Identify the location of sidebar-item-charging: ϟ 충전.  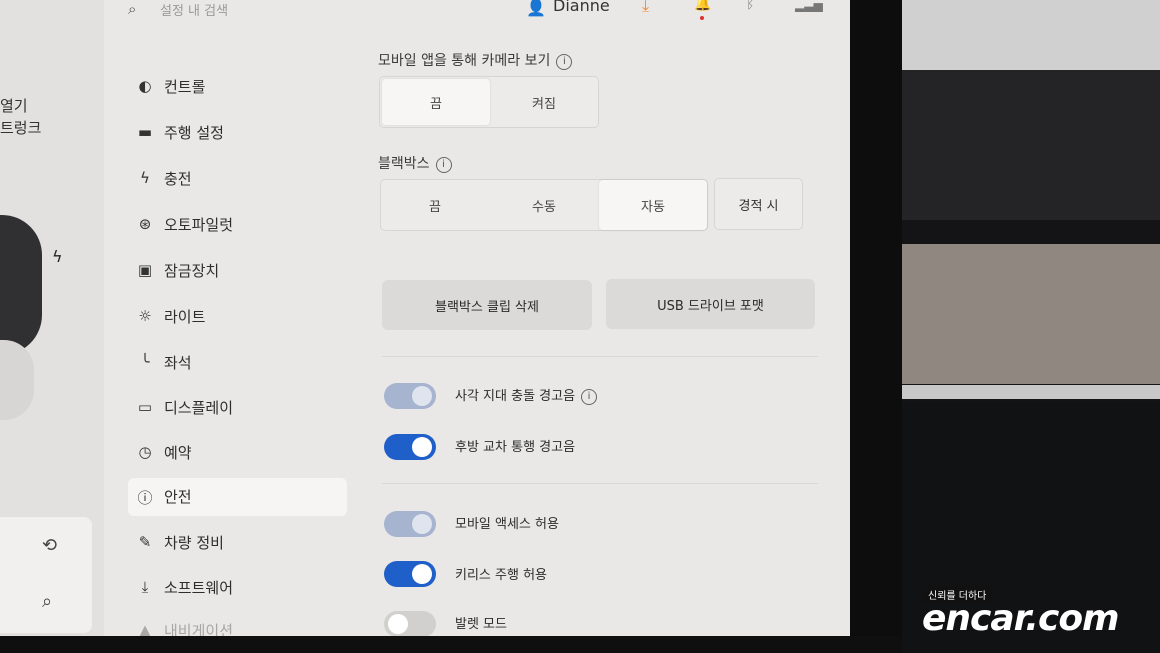
(237, 179).